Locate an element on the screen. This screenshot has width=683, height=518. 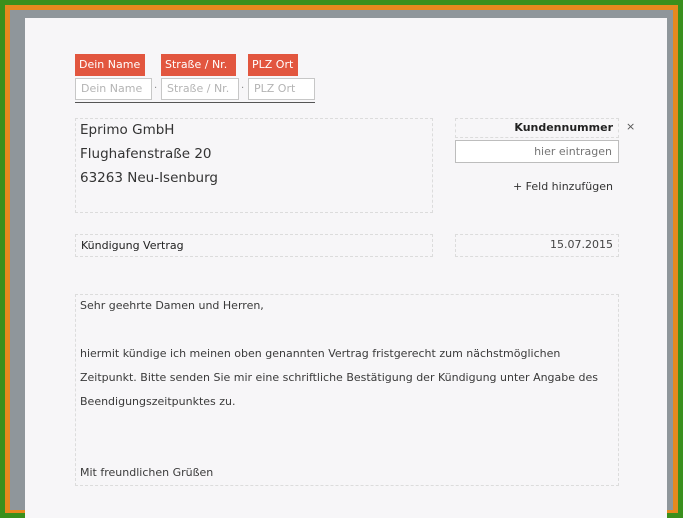
closing-text: Mit freundlichen Grüßen is located at coordinates (147, 472).